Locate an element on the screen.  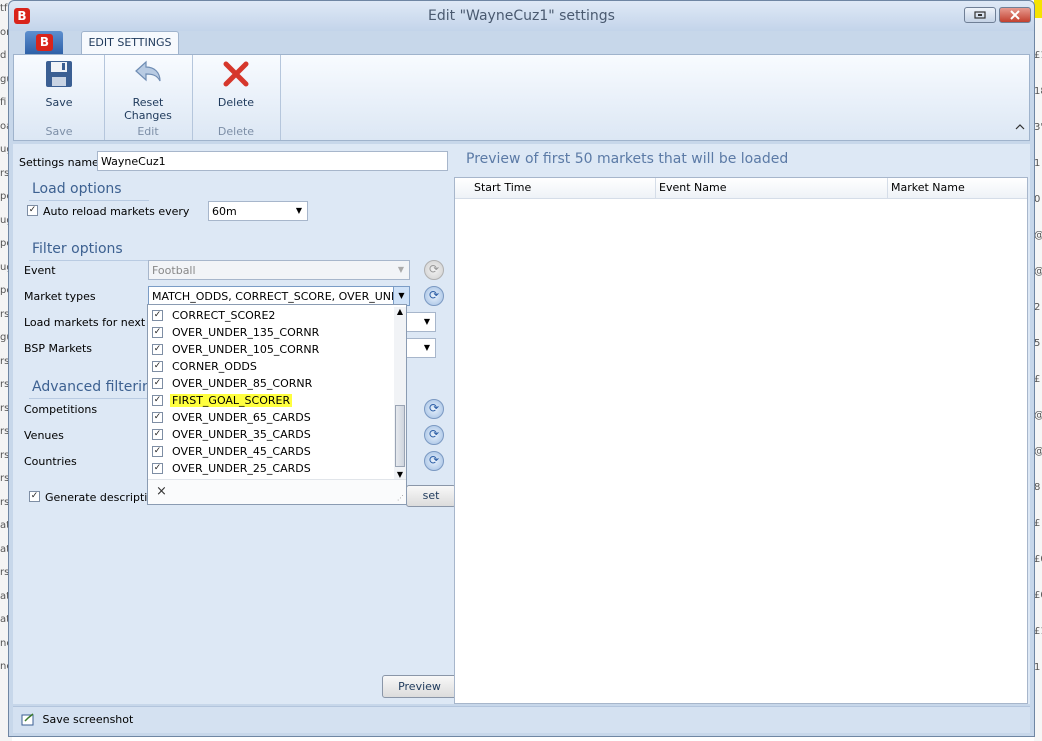
background-text: £0 is located at coordinates (1038, 559).